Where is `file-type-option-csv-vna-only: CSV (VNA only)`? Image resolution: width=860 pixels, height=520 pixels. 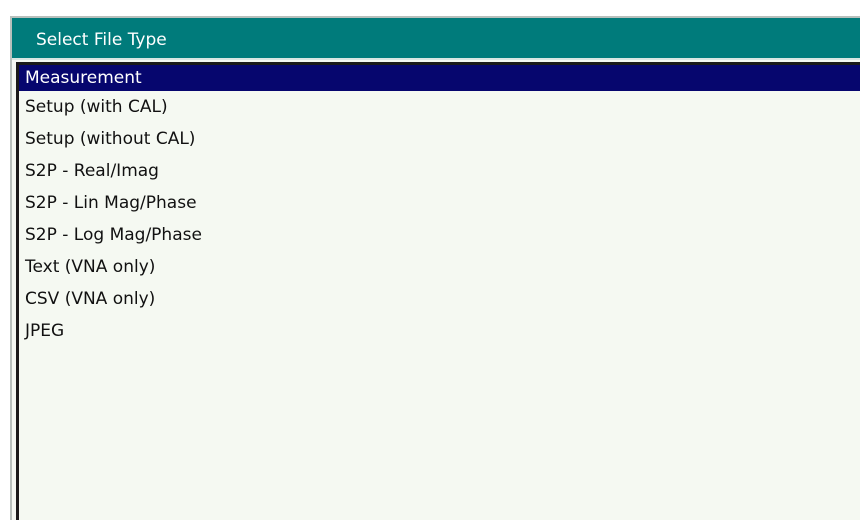 file-type-option-csv-vna-only: CSV (VNA only) is located at coordinates (439, 301).